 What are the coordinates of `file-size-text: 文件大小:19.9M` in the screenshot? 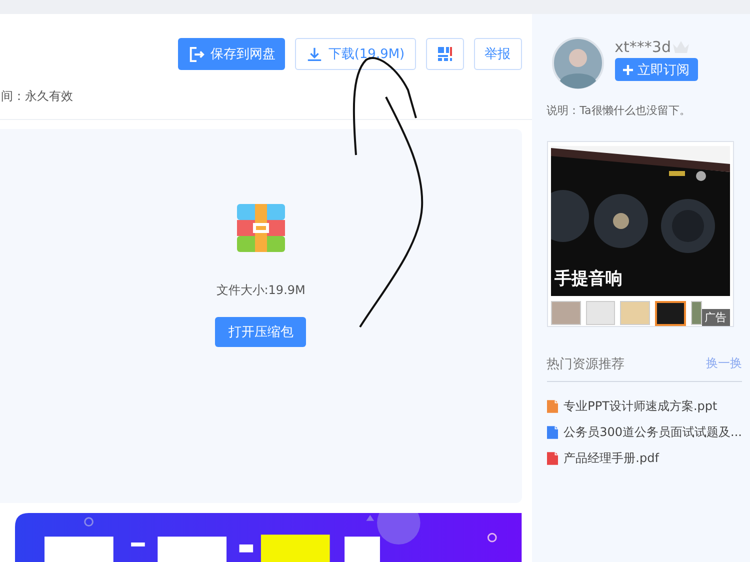 It's located at (261, 290).